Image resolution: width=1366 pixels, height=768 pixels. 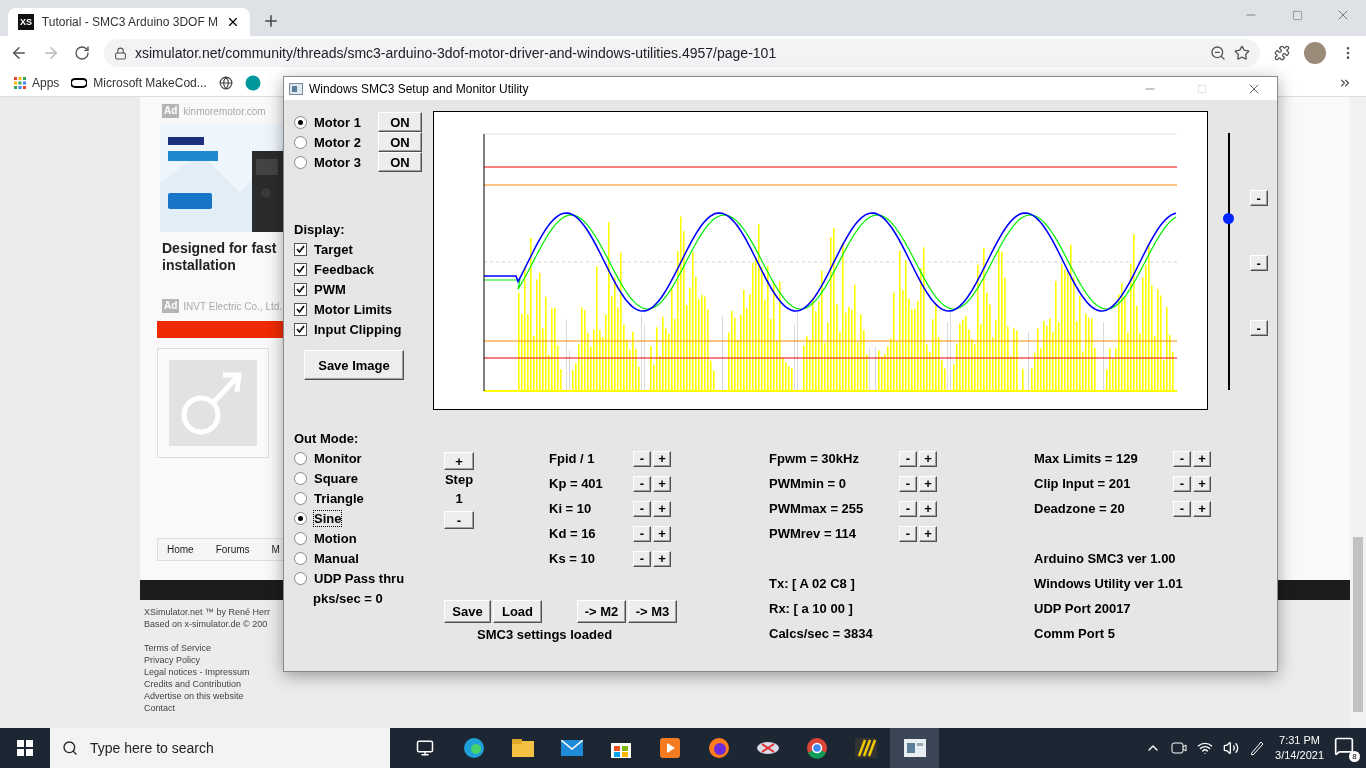 What do you see at coordinates (914, 748) in the screenshot?
I see `window-app-icon` at bounding box center [914, 748].